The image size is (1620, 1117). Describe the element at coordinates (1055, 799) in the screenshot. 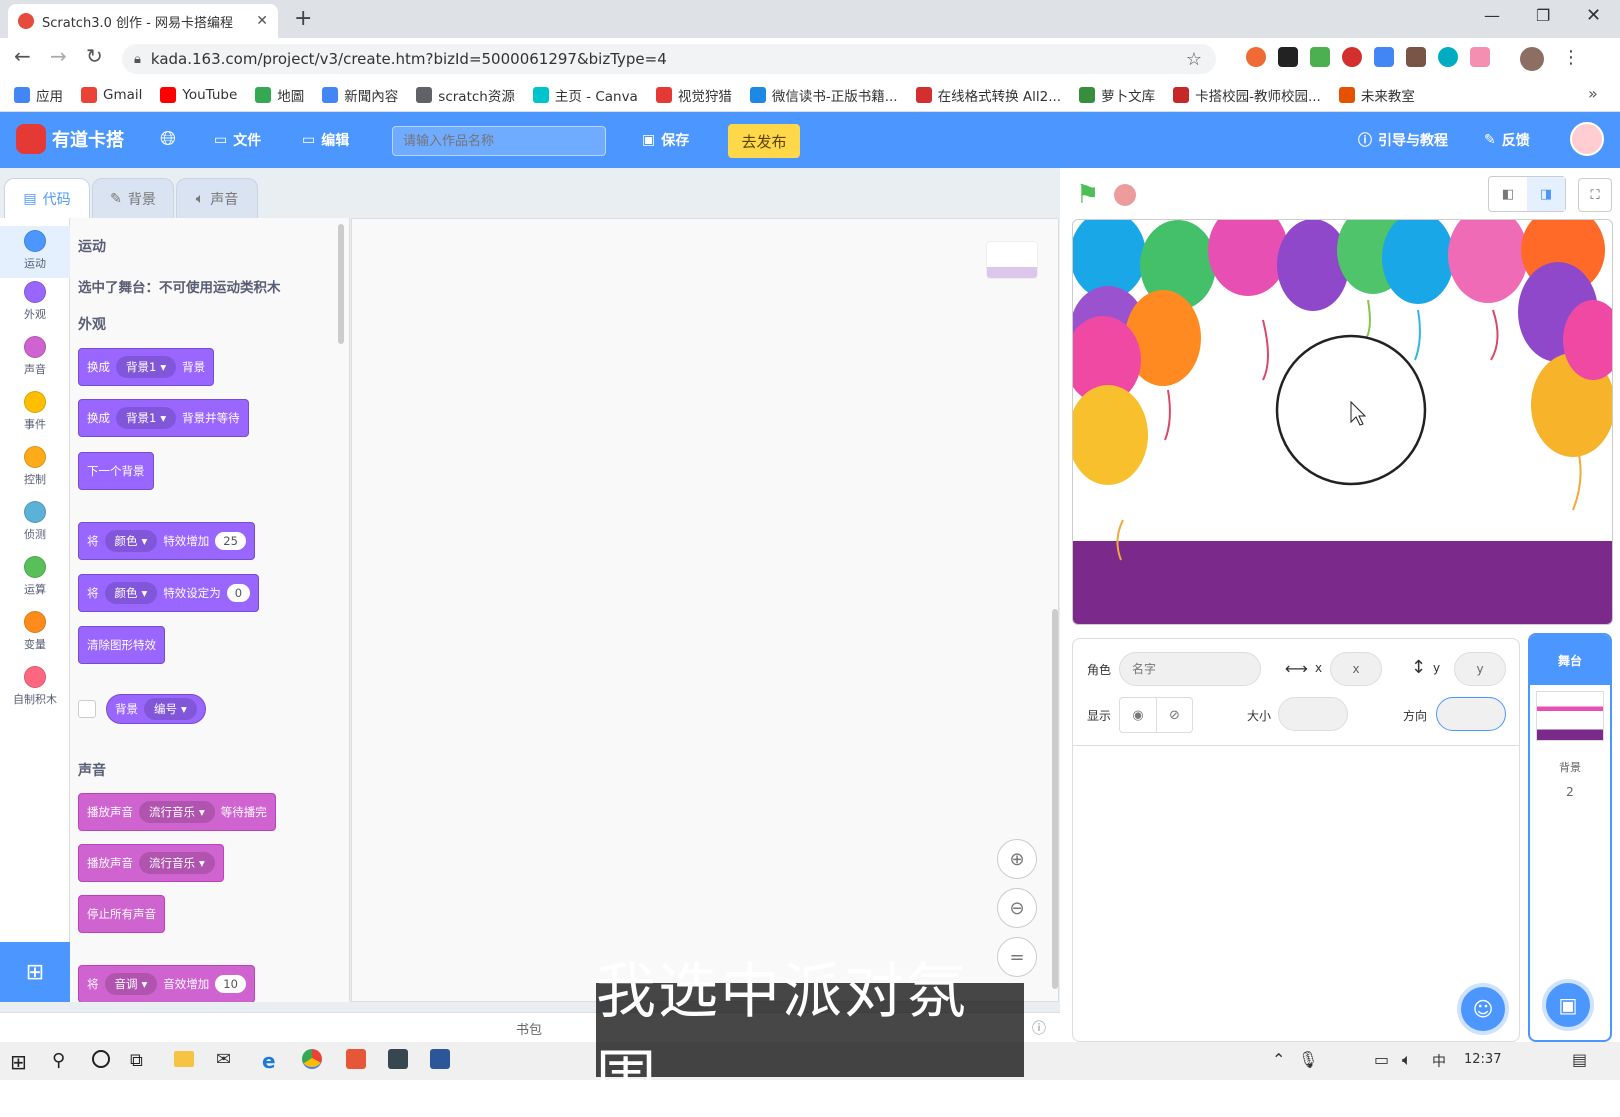

I see `script-scrollbar` at that location.